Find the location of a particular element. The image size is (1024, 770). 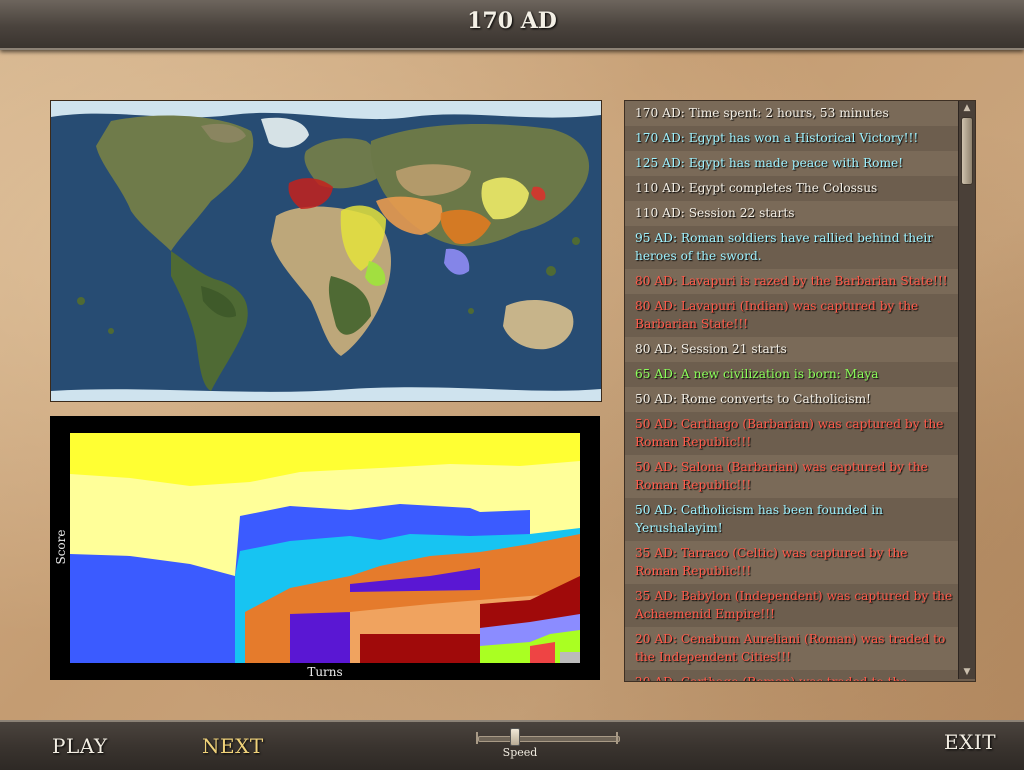

scroll-up-icon: ▲ is located at coordinates (967, 108).